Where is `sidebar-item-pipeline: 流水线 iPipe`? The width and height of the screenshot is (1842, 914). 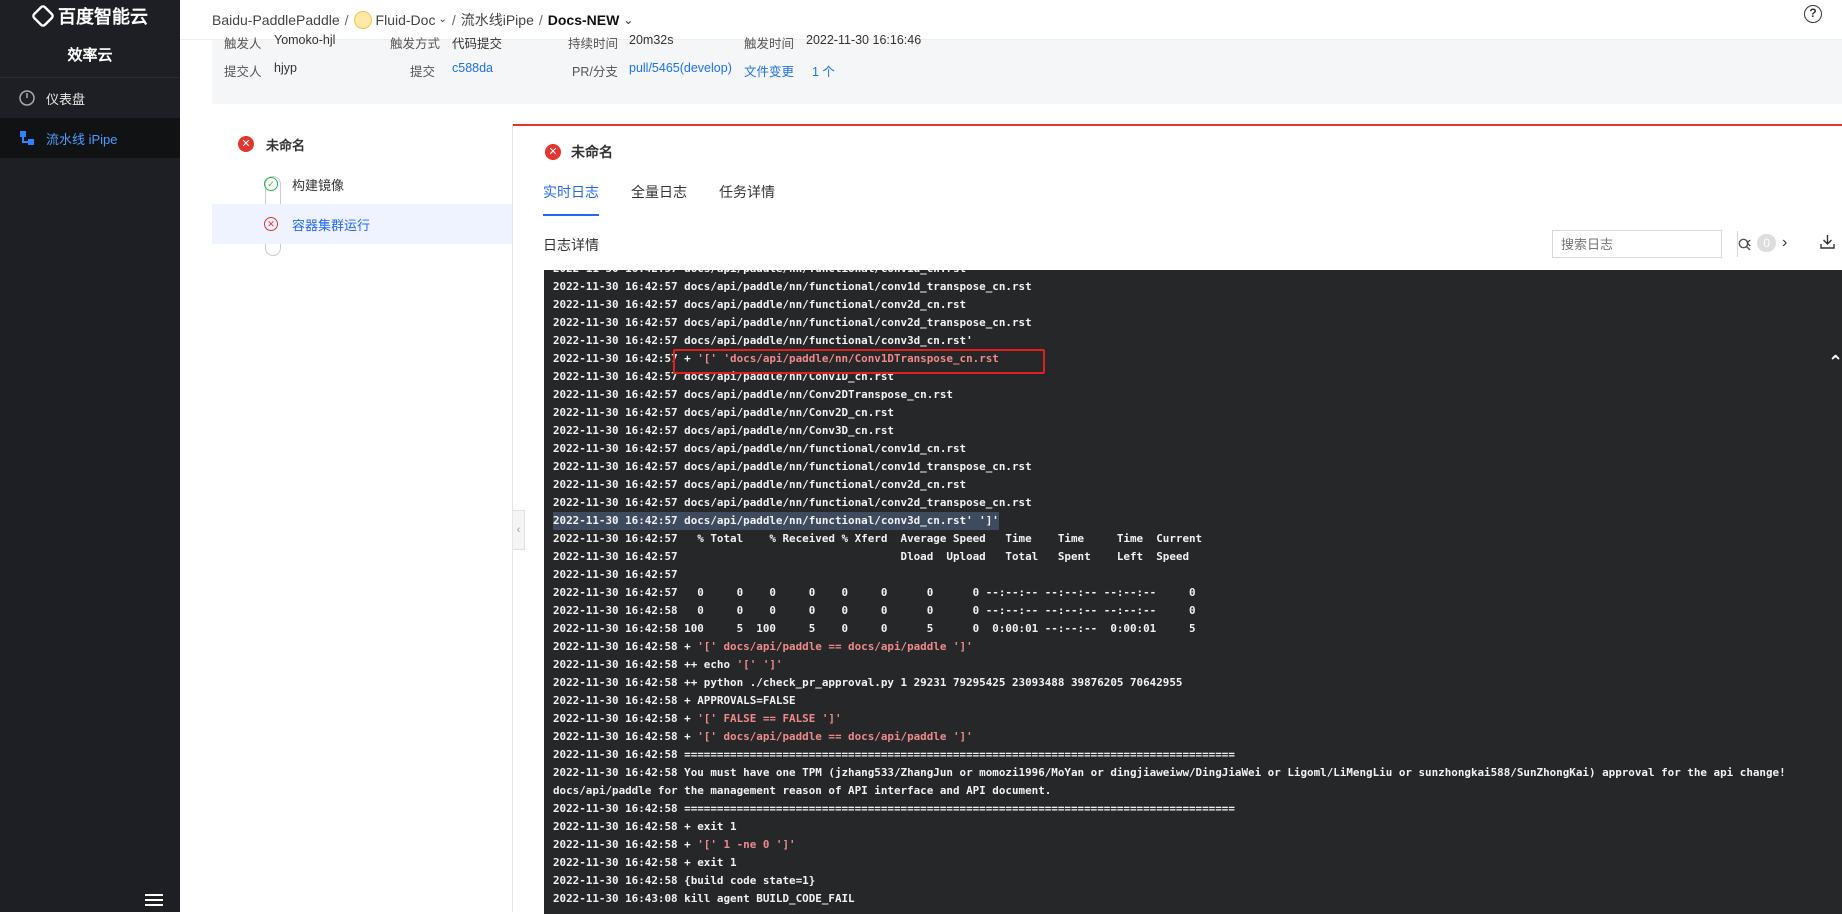
sidebar-item-pipeline: 流水线 iPipe is located at coordinates (90, 138).